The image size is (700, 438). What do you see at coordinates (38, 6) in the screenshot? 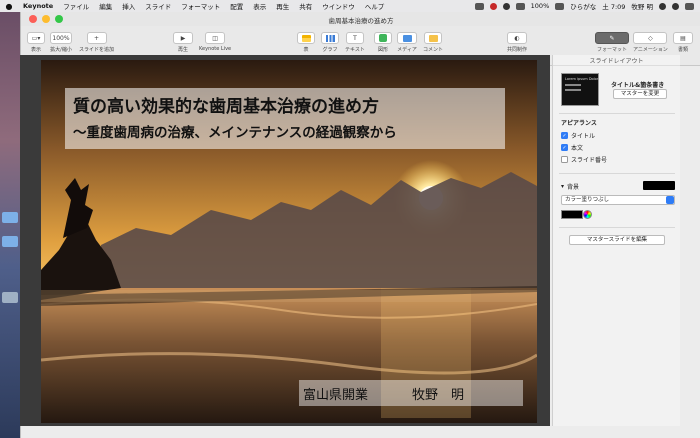
I see `menu-app-name: Keynote` at bounding box center [38, 6].